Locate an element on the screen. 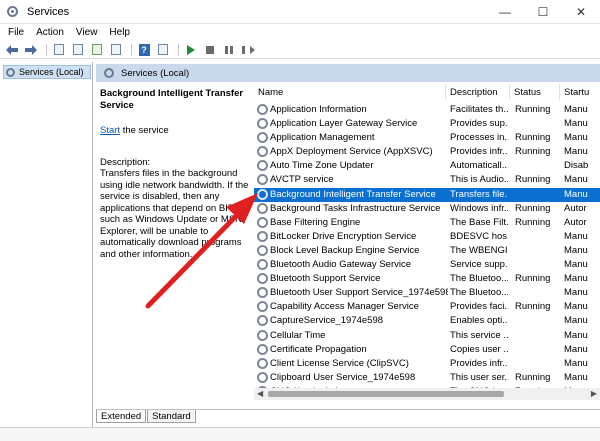 The height and width of the screenshot is (441, 600). table-row: AVCTP service This is Audio... Running Manu is located at coordinates (427, 180).